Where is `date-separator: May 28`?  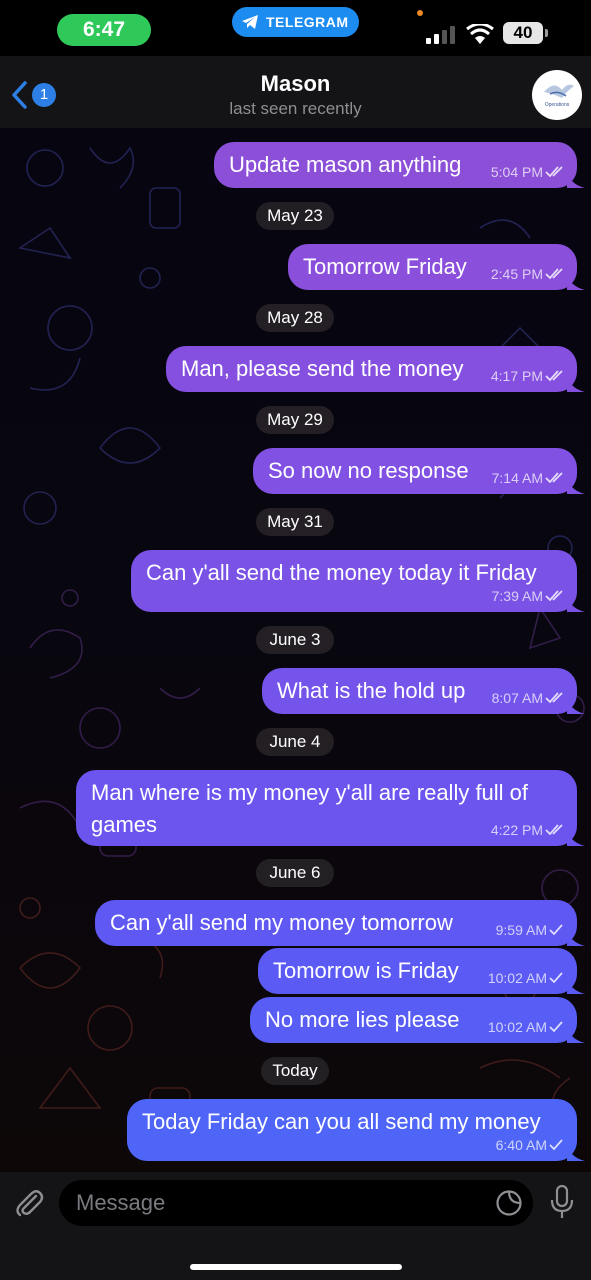 date-separator: May 28 is located at coordinates (295, 318).